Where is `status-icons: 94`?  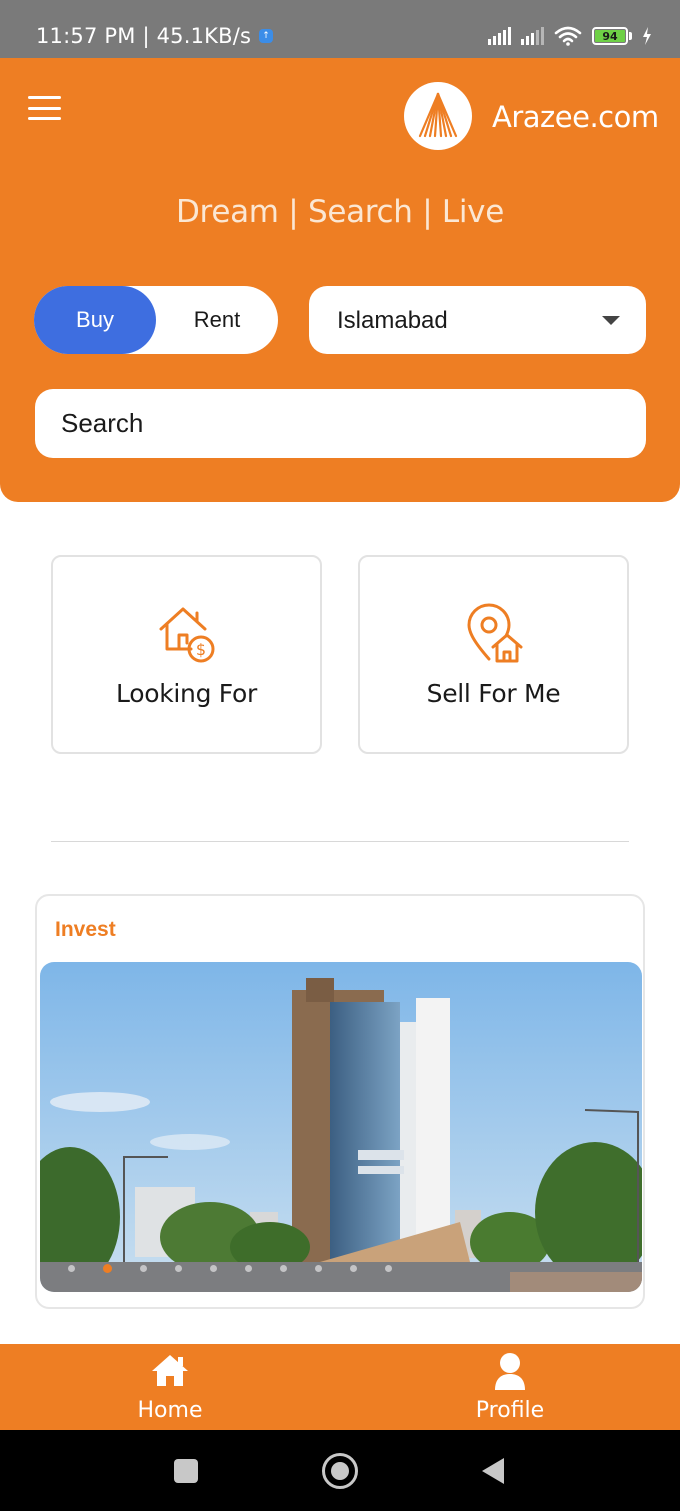
status-icons: 94 is located at coordinates (570, 36).